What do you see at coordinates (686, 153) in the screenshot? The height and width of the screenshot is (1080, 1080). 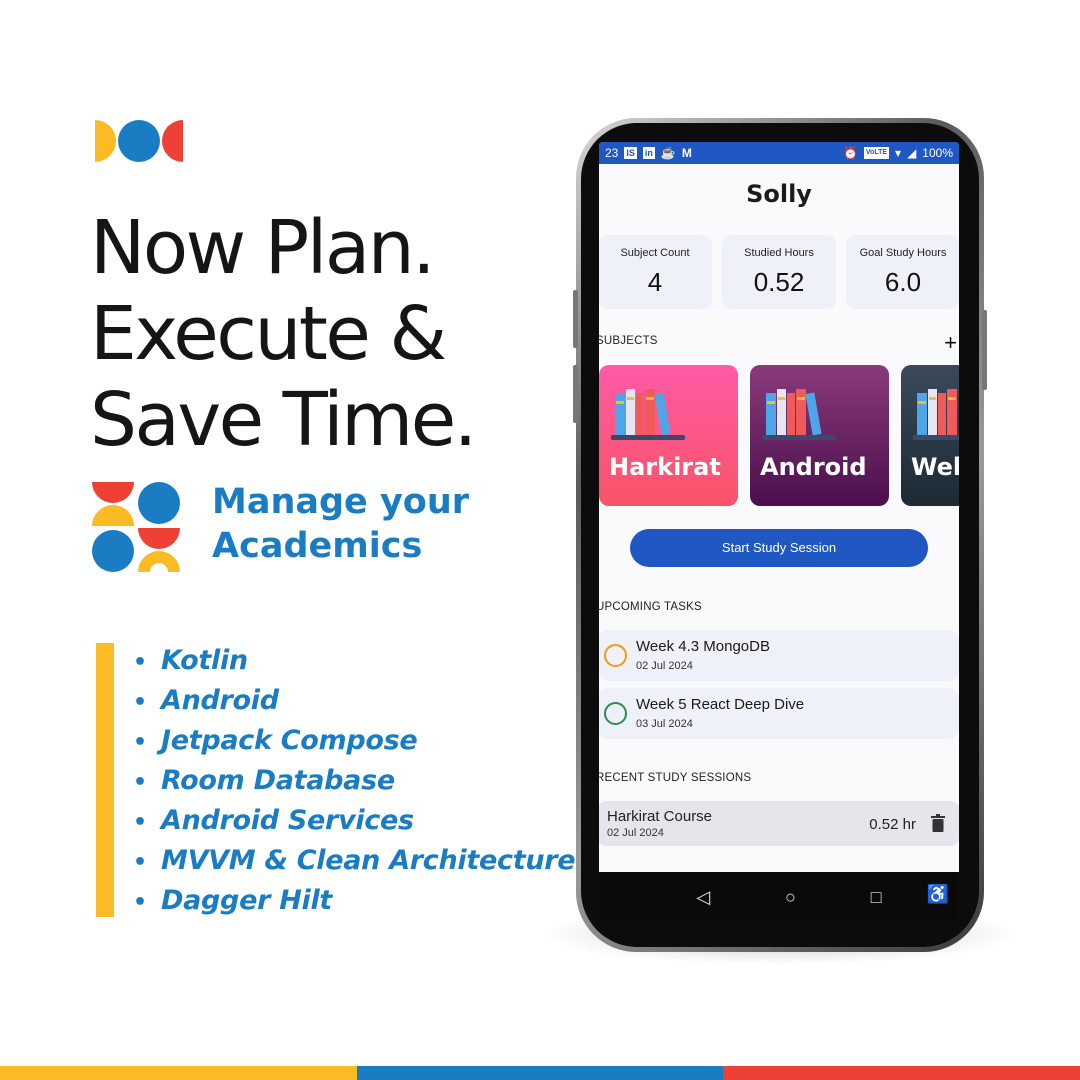 I see `notification-icon: M` at bounding box center [686, 153].